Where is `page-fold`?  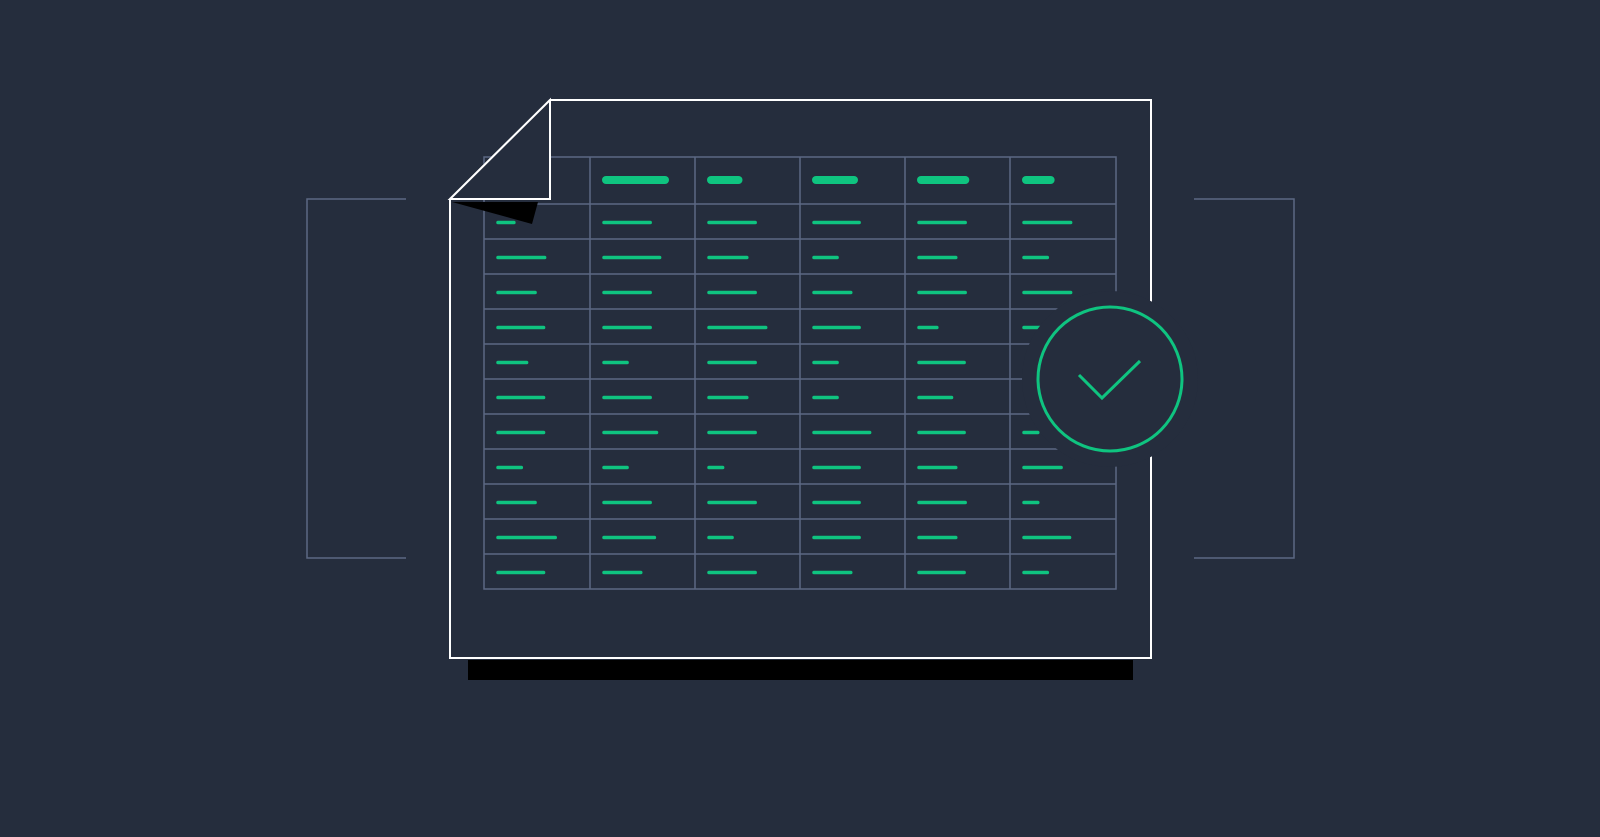
page-fold is located at coordinates (499, 160).